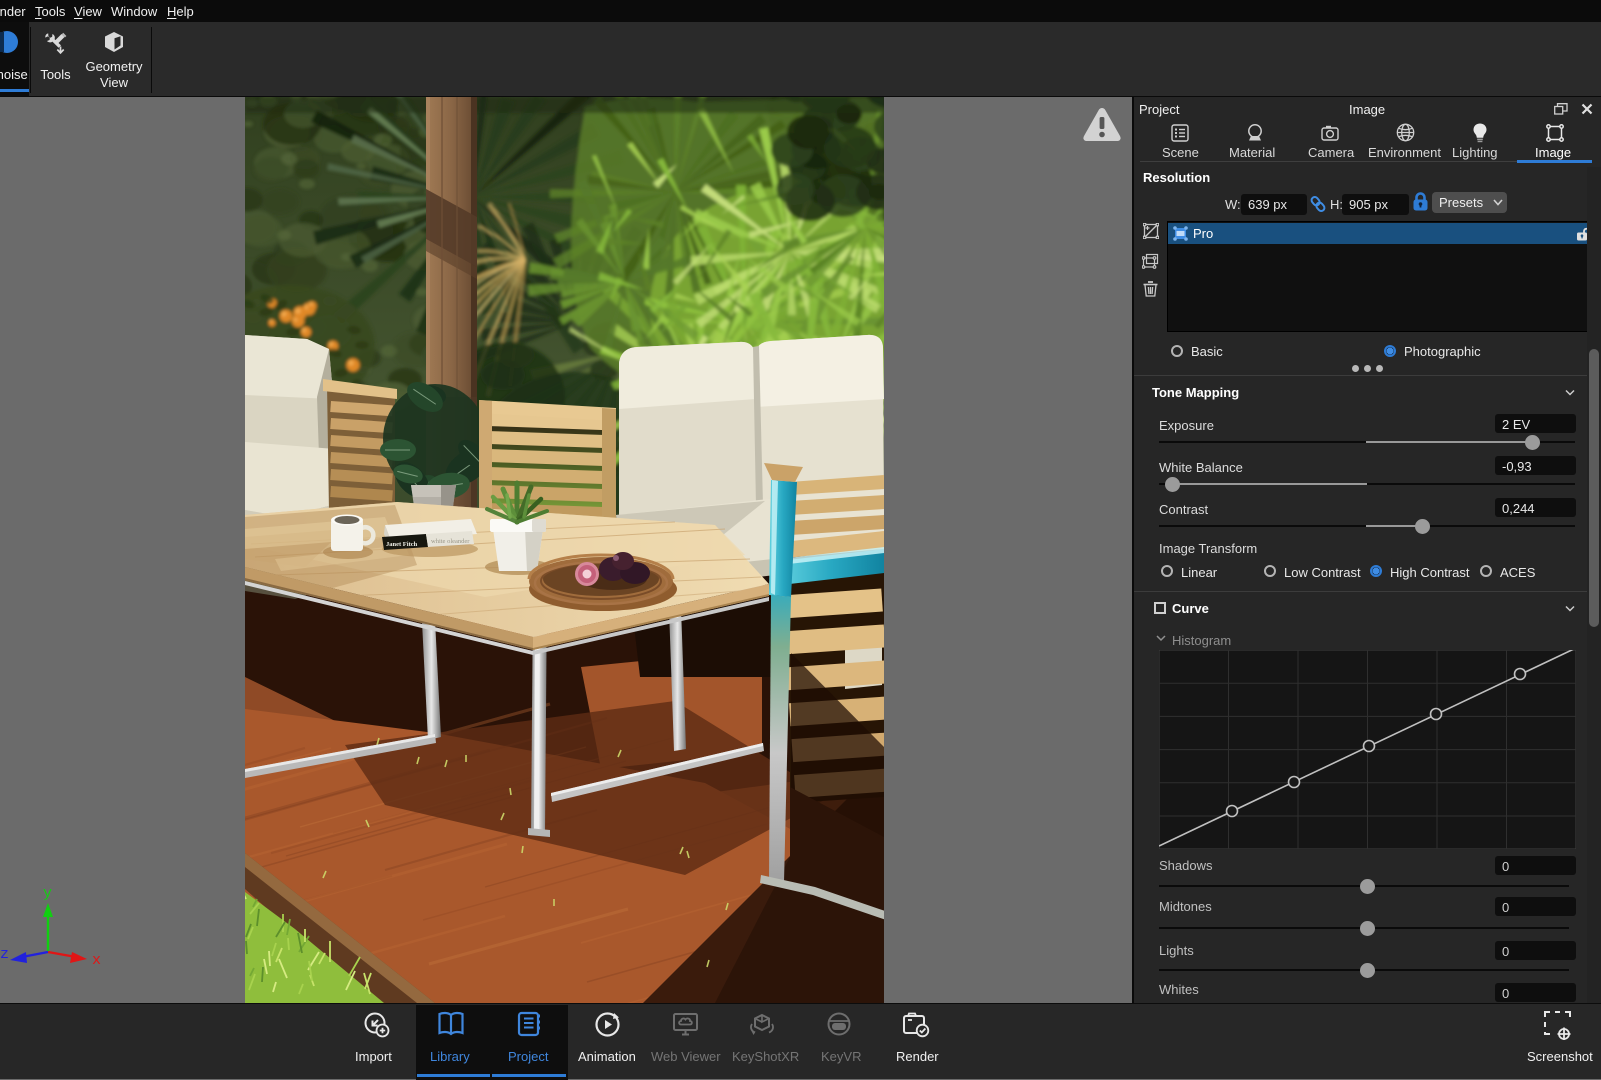 The width and height of the screenshot is (1601, 1080). What do you see at coordinates (4, 954) in the screenshot?
I see `svg-text: z` at bounding box center [4, 954].